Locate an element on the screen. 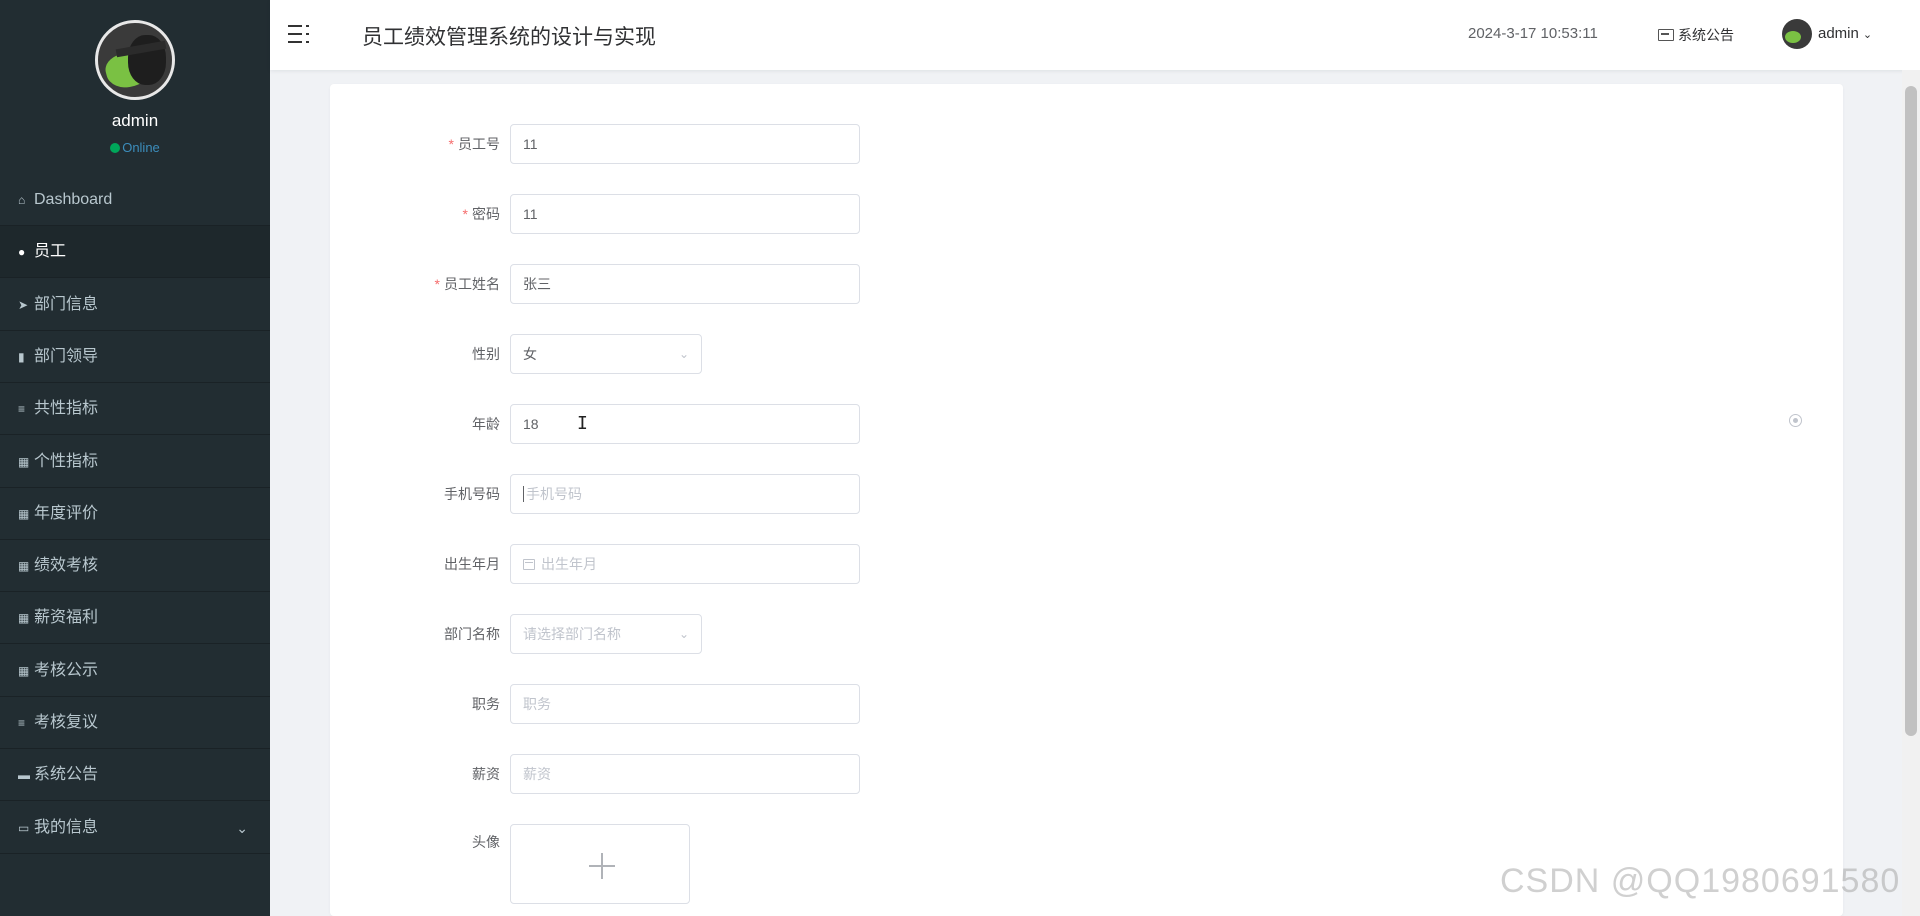  salary-input: 薪资 is located at coordinates (685, 774).